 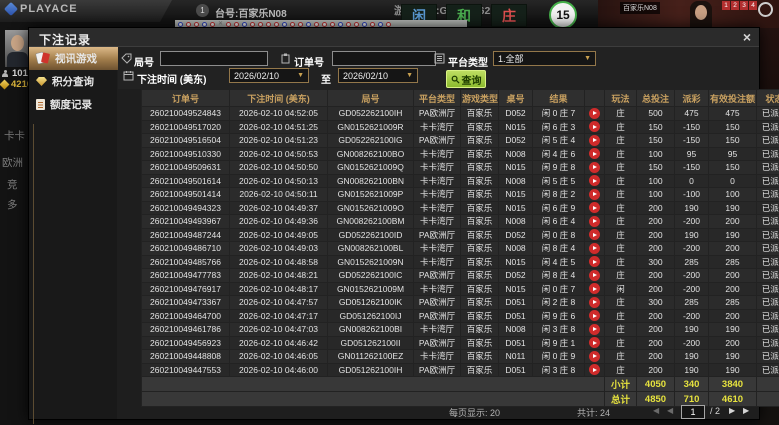 I want to click on table-number-label: 台号:百家乐N08, so click(x=251, y=14).